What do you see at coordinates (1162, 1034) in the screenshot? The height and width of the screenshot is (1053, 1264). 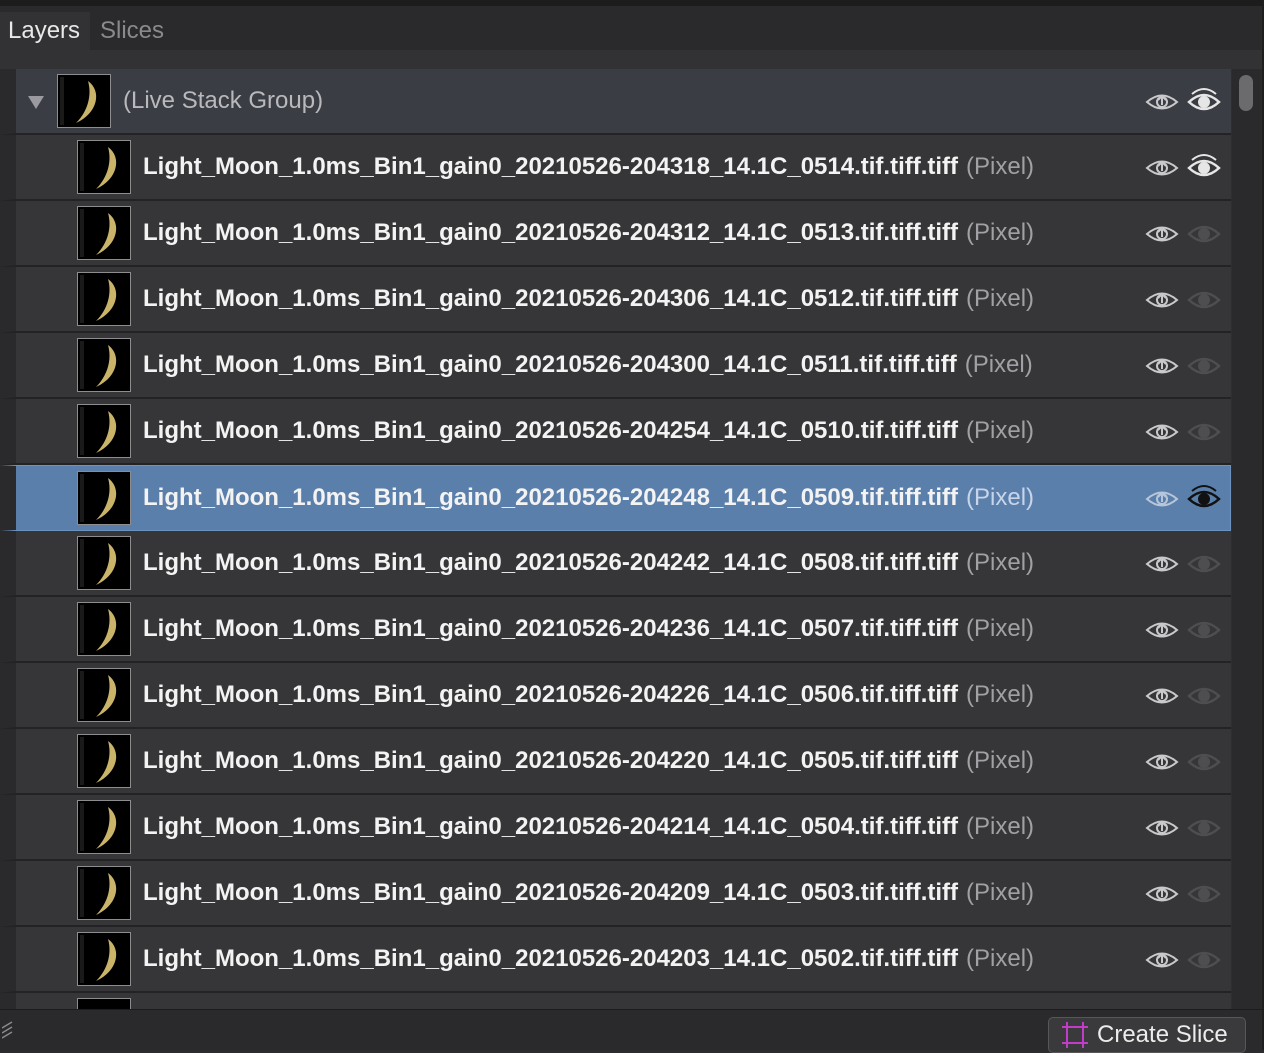 I see `create-slice-label: Create Slice` at bounding box center [1162, 1034].